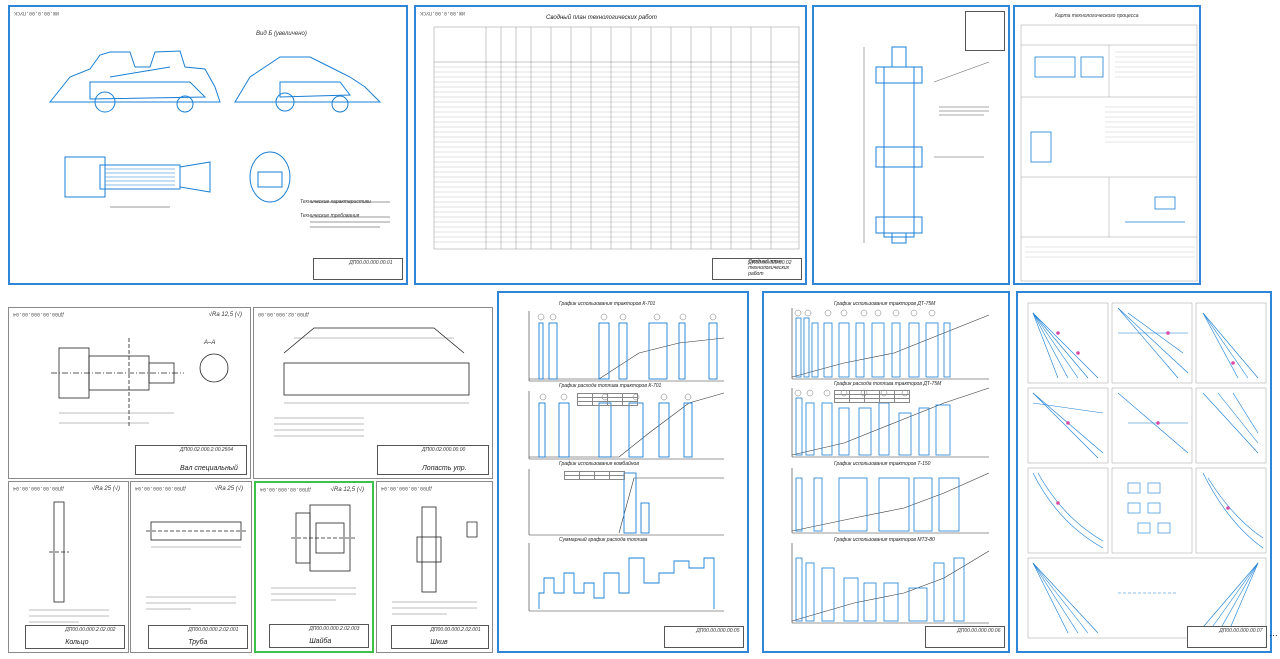 This screenshot has width=1280, height=659. I want to click on title-block-name: Кольцо, so click(77, 642).